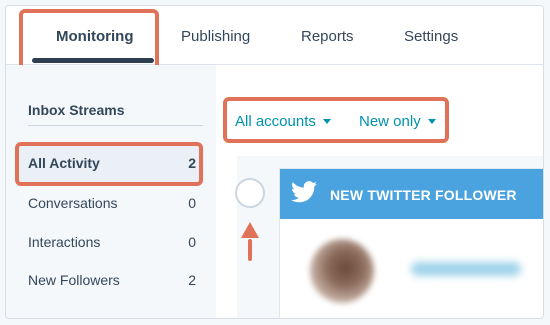  Describe the element at coordinates (64, 242) in the screenshot. I see `sidebar-item-label: Interactions` at that location.